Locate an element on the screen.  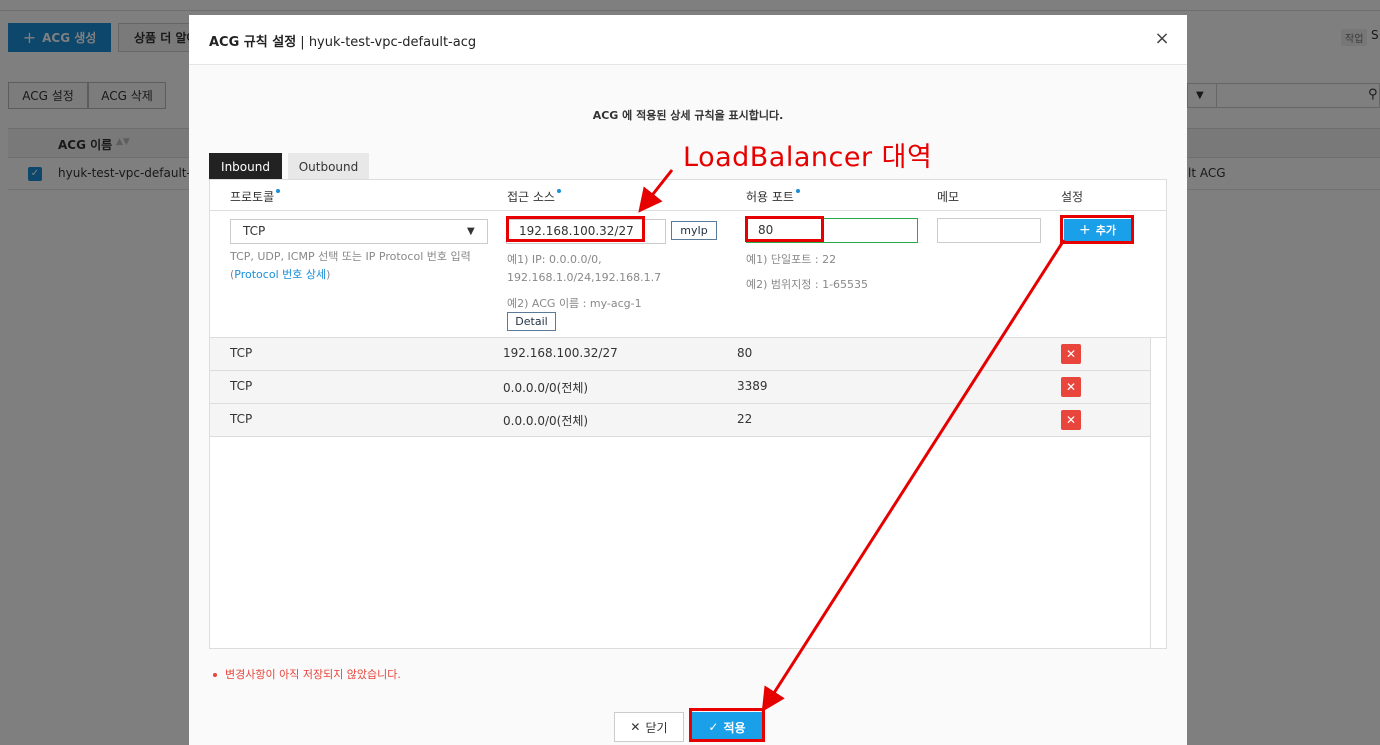
loadbalancer-annotation-label: LoadBalancer 대역 is located at coordinates (808, 157).